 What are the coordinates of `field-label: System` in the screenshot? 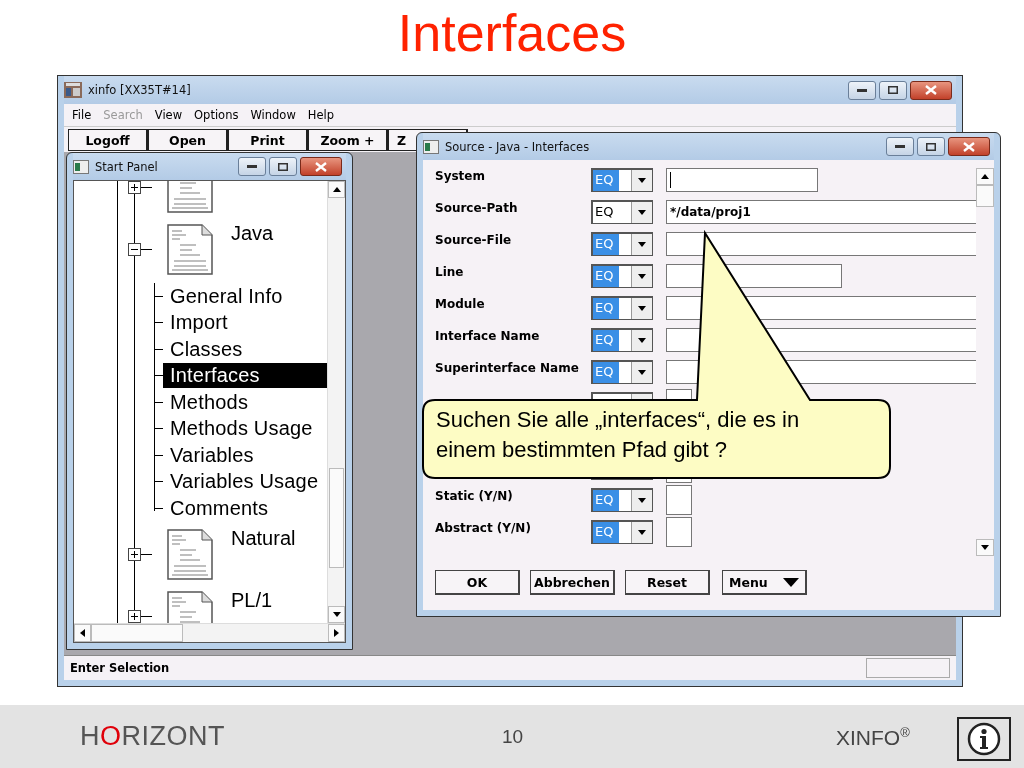 It's located at (460, 175).